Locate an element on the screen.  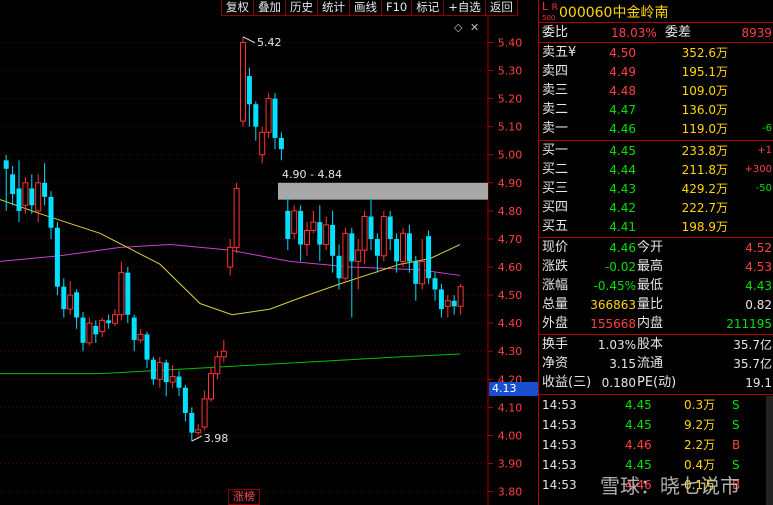
current-price-tag: 4.13 is located at coordinates (514, 389).